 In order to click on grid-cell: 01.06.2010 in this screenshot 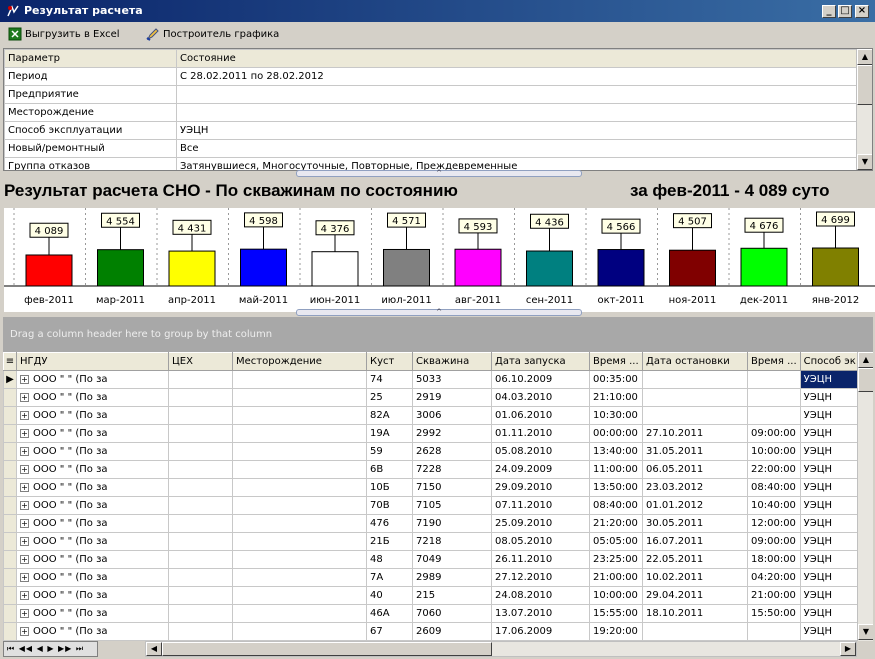, I will do `click(540, 415)`.